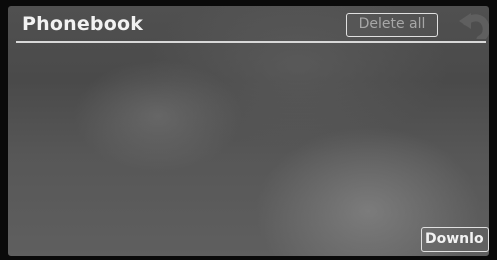  Describe the element at coordinates (251, 42) in the screenshot. I see `title-divider` at that location.